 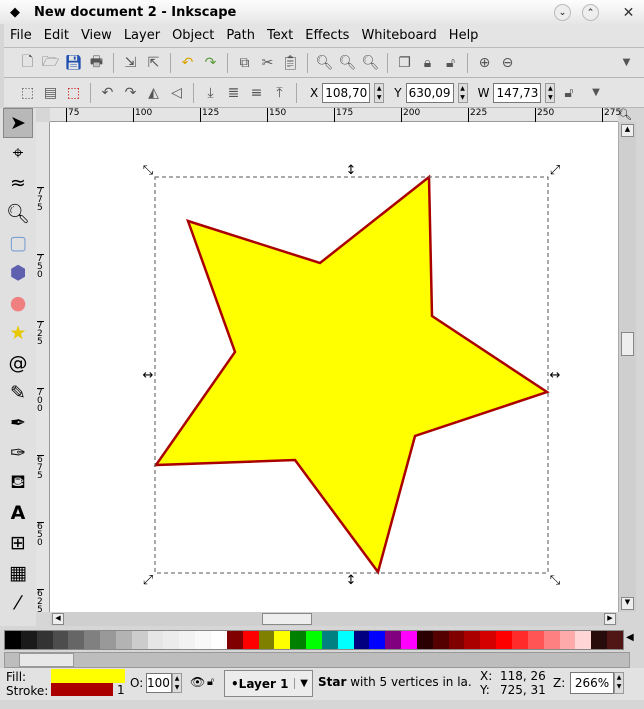 I want to click on deselect-icon: ⬚, so click(x=73, y=92).